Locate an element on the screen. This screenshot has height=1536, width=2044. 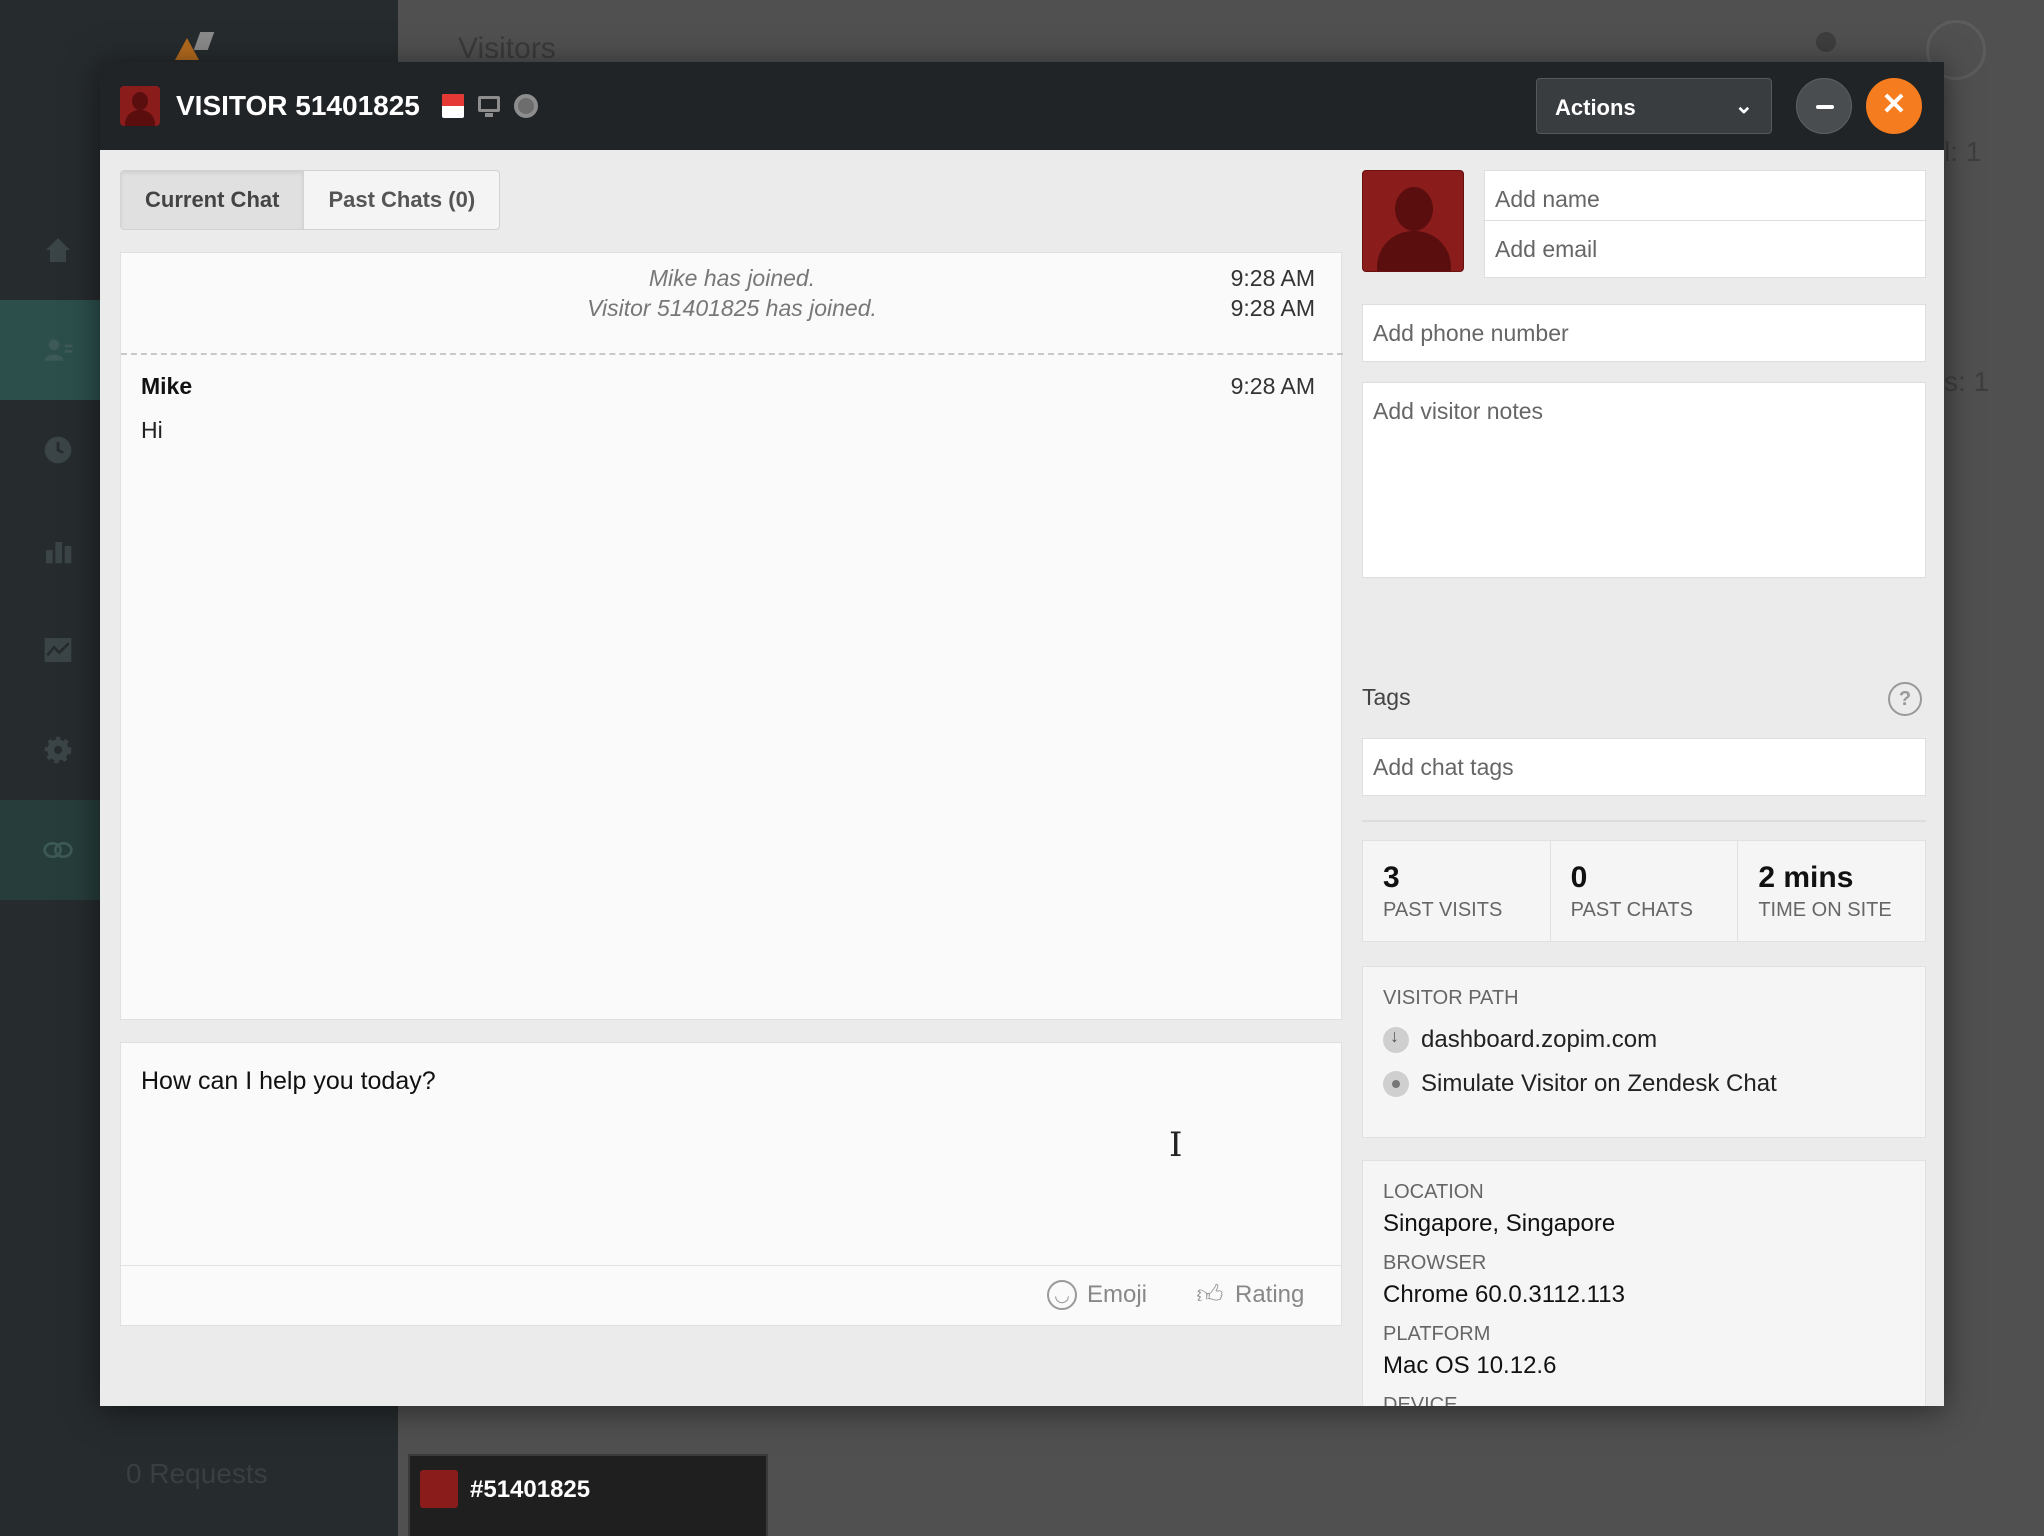
rating-label: Rating is located at coordinates (1270, 1294).